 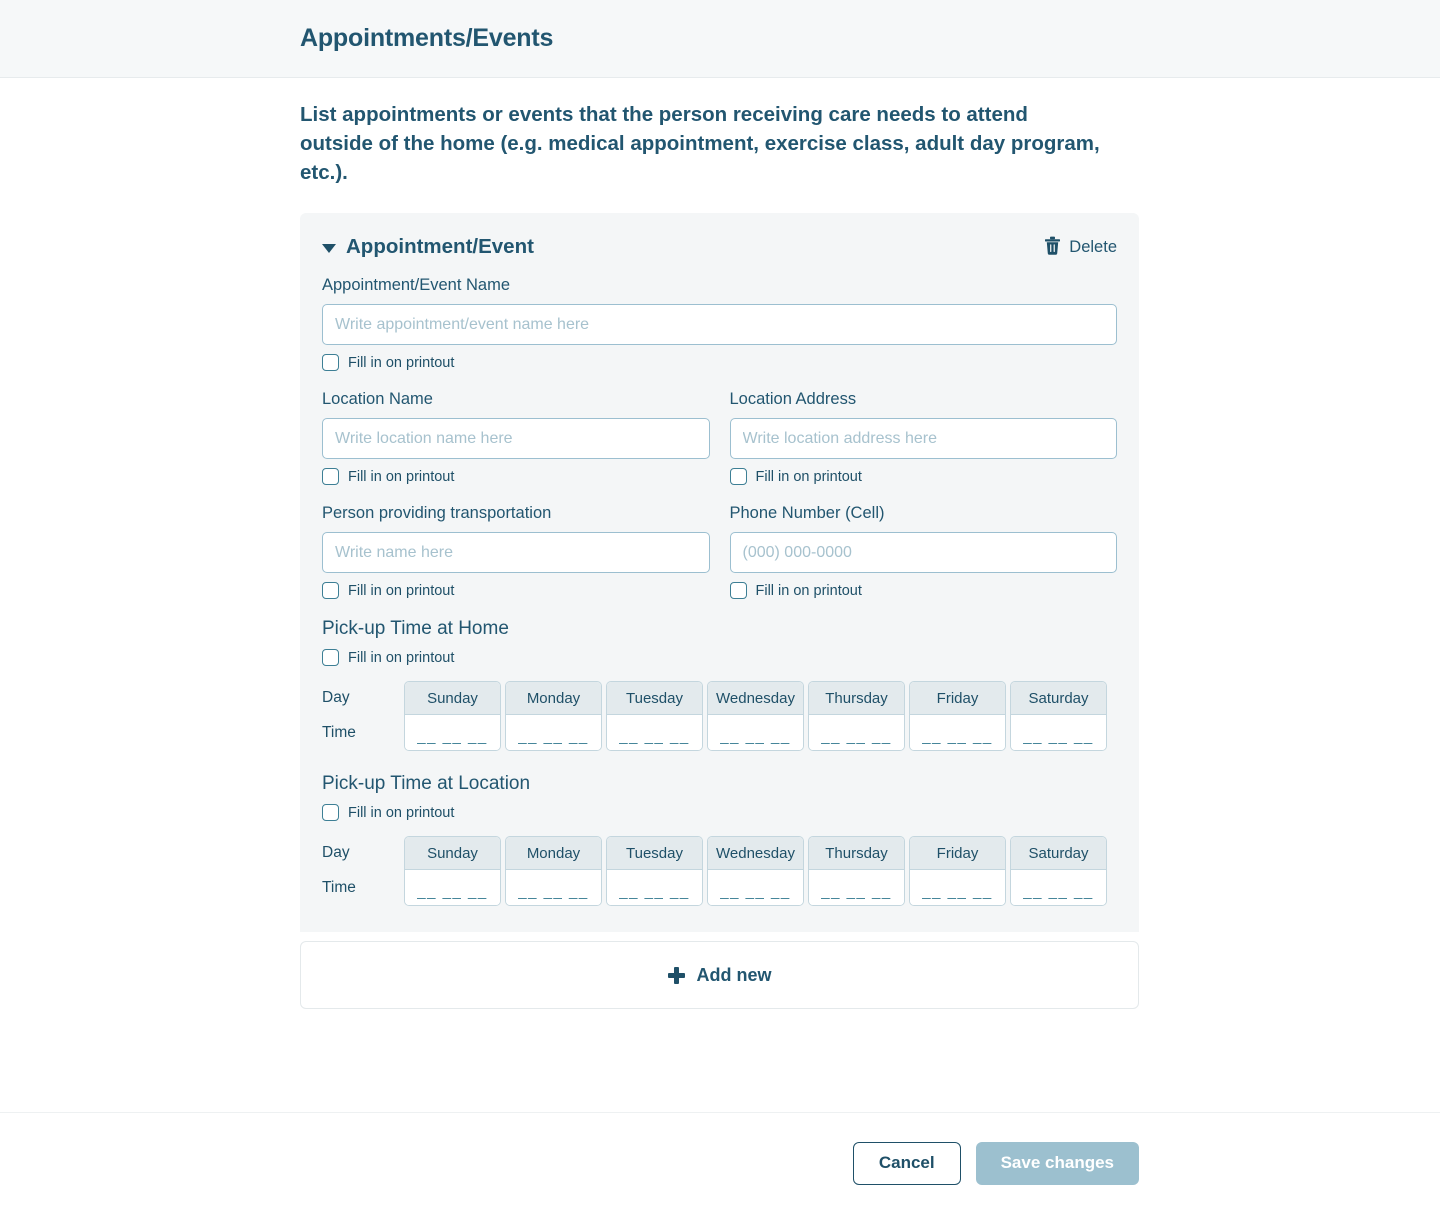 What do you see at coordinates (416, 285) in the screenshot?
I see `event-name-label: Appointment/Event Name` at bounding box center [416, 285].